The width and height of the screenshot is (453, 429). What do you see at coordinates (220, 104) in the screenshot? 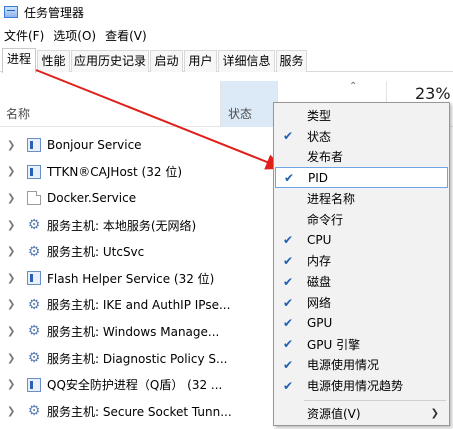
I see `column-divider` at bounding box center [220, 104].